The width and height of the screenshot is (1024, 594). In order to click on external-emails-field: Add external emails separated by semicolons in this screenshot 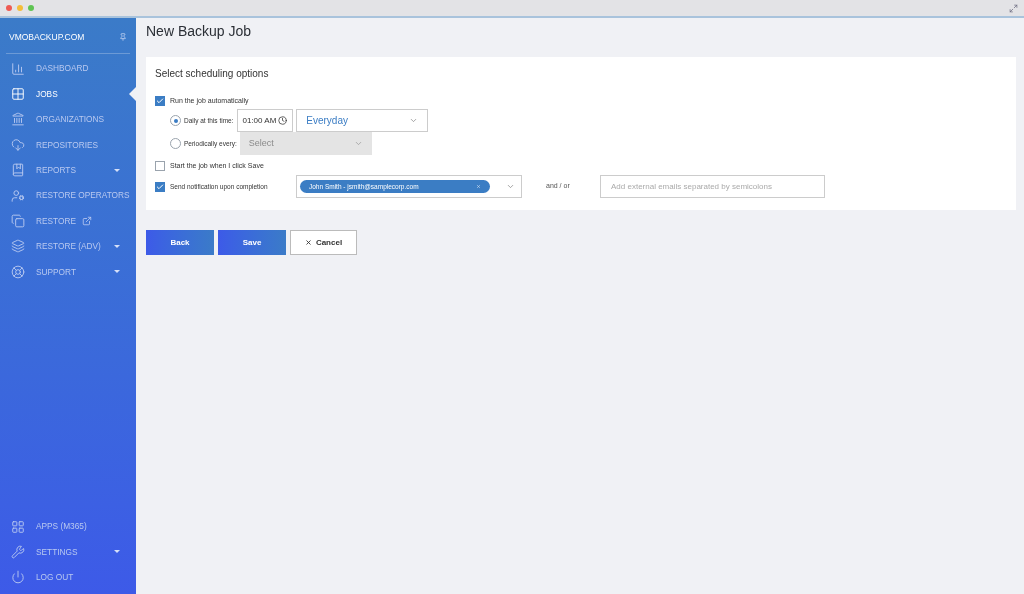, I will do `click(712, 186)`.